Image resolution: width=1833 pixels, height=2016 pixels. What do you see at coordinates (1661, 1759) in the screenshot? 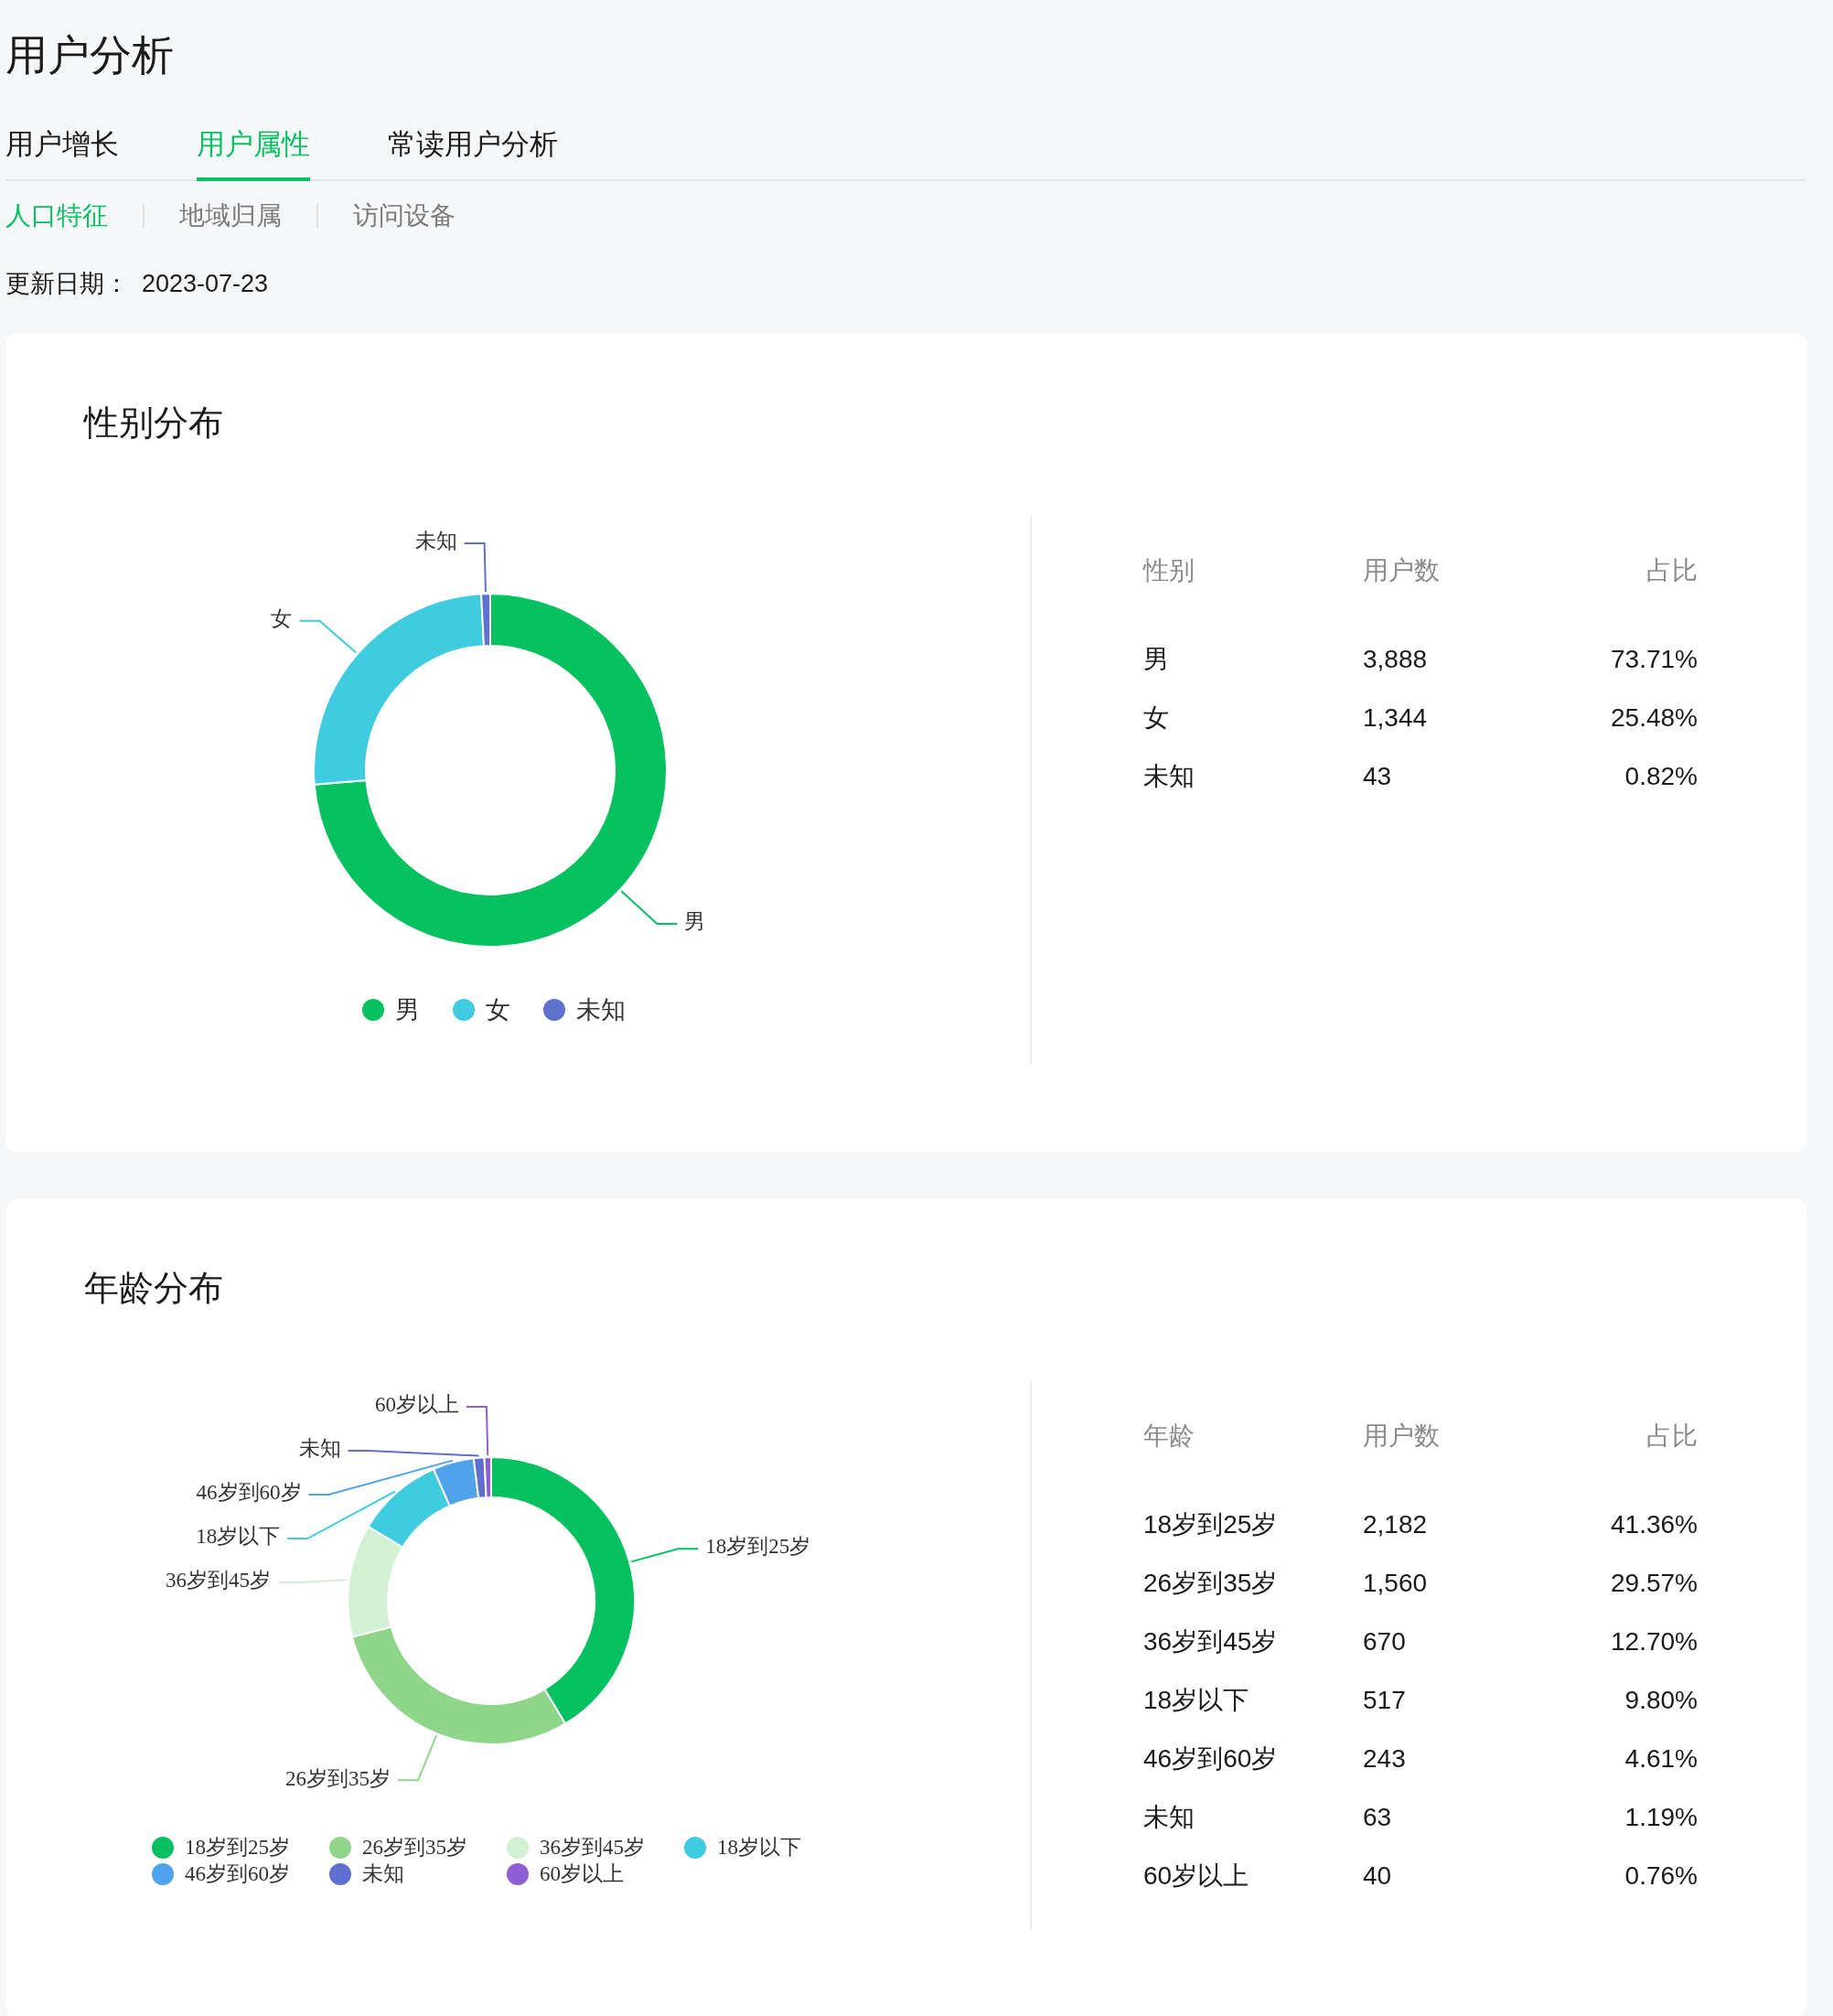
I see `table-cell-text: 4.61%` at bounding box center [1661, 1759].